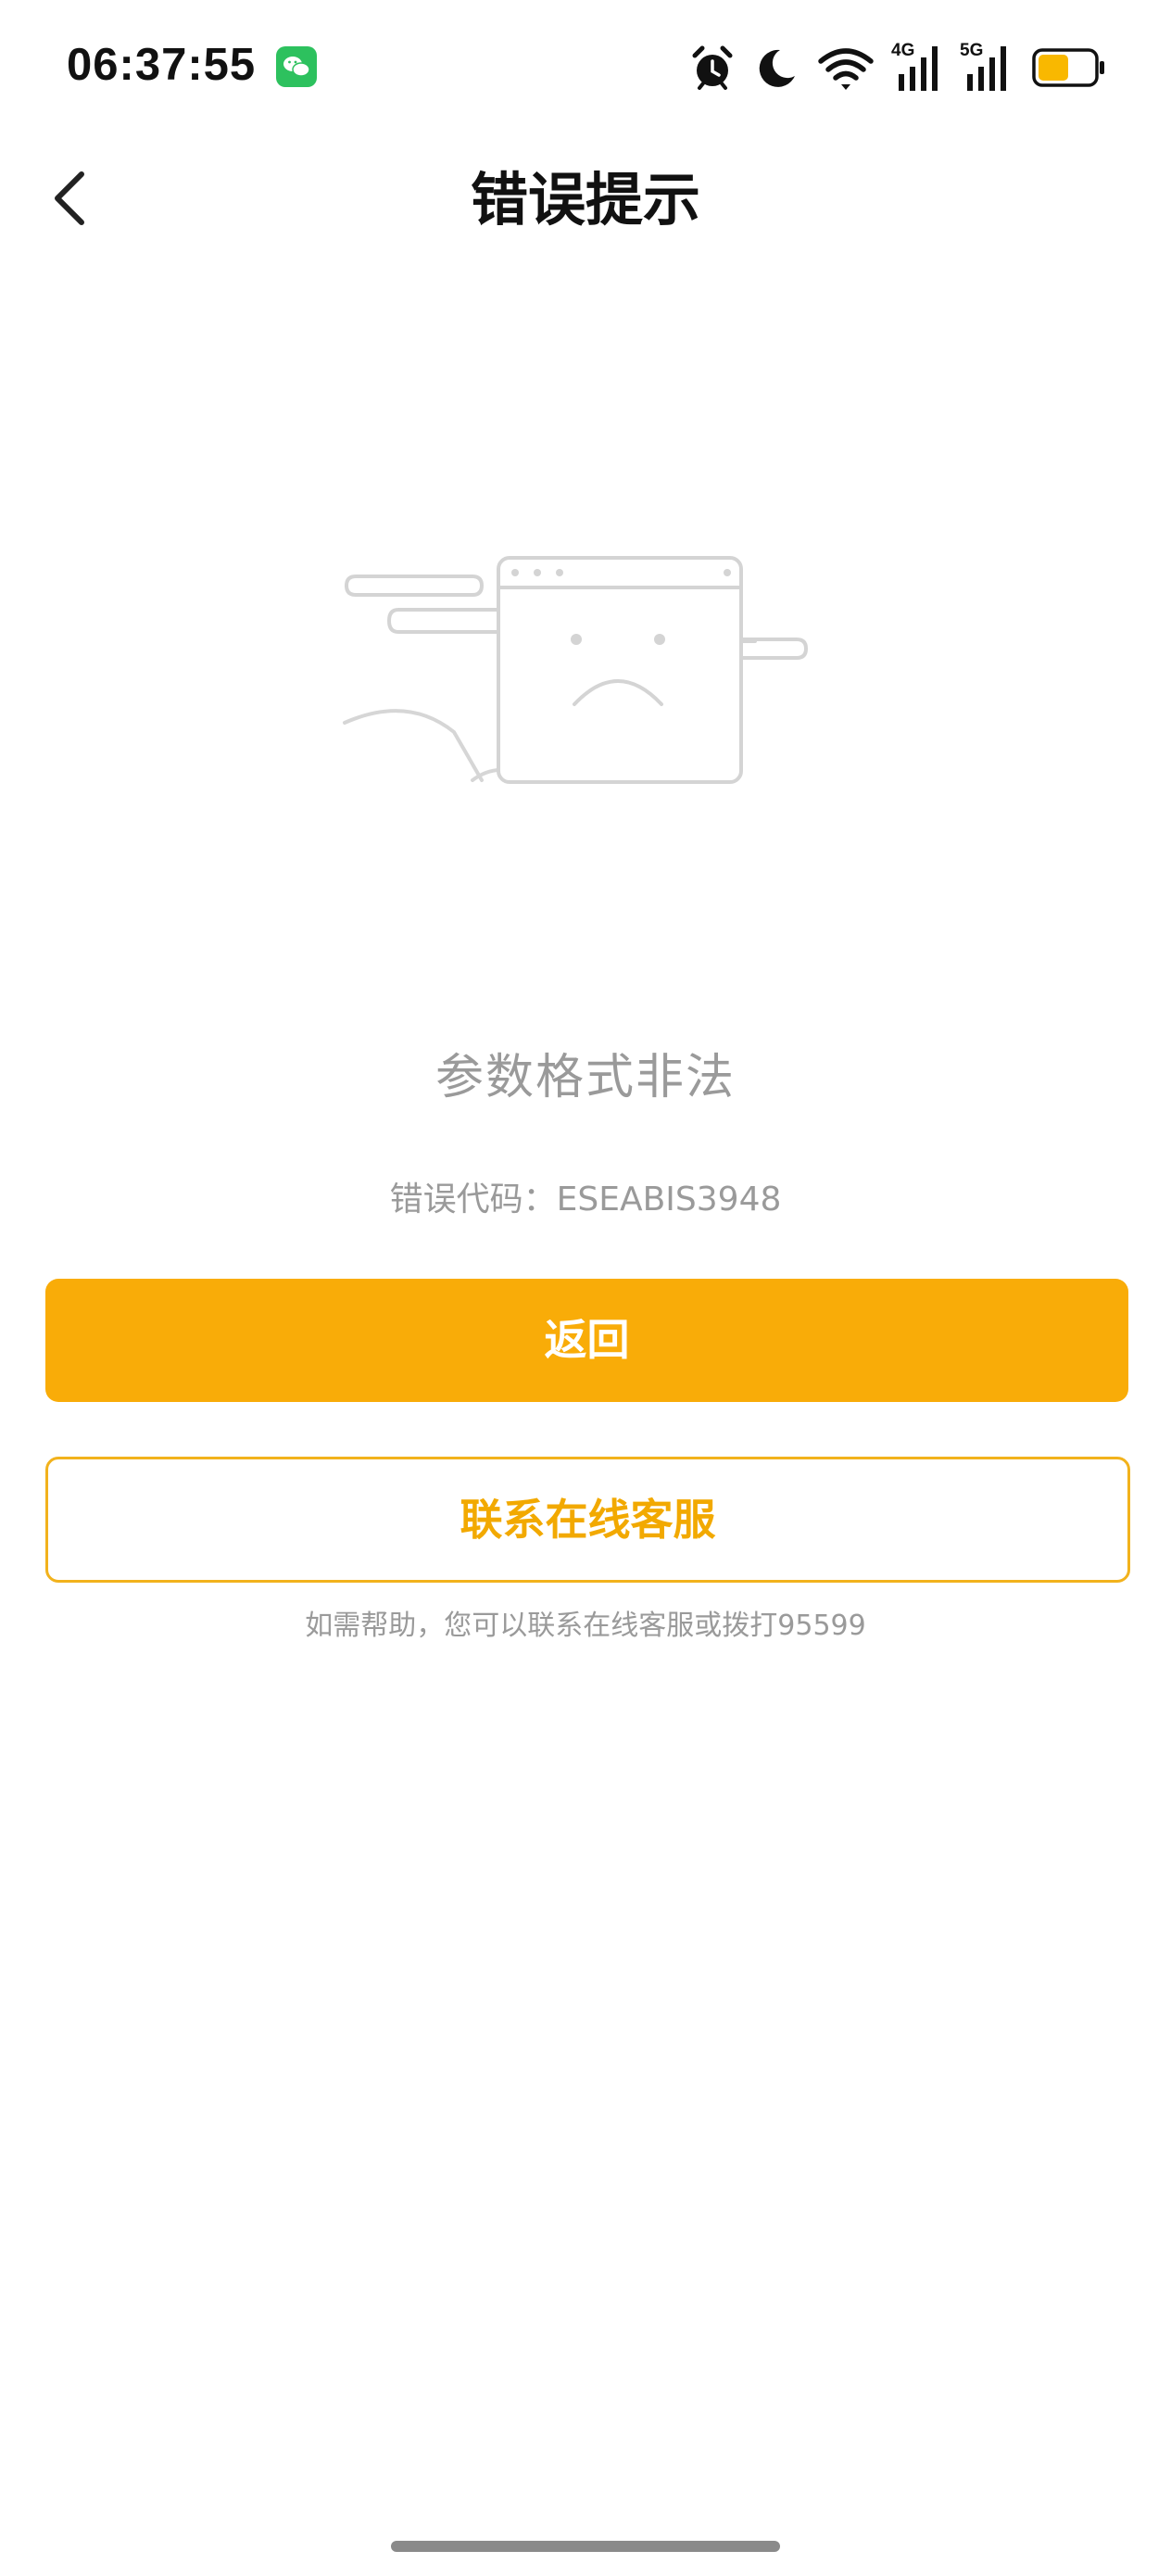 This screenshot has width=1171, height=2576. Describe the element at coordinates (584, 663) in the screenshot. I see `sad-browser-window-icon` at that location.